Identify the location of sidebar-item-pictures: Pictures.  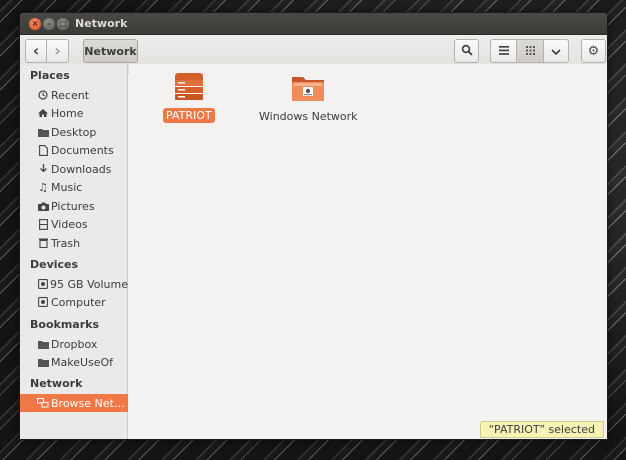
(74, 206).